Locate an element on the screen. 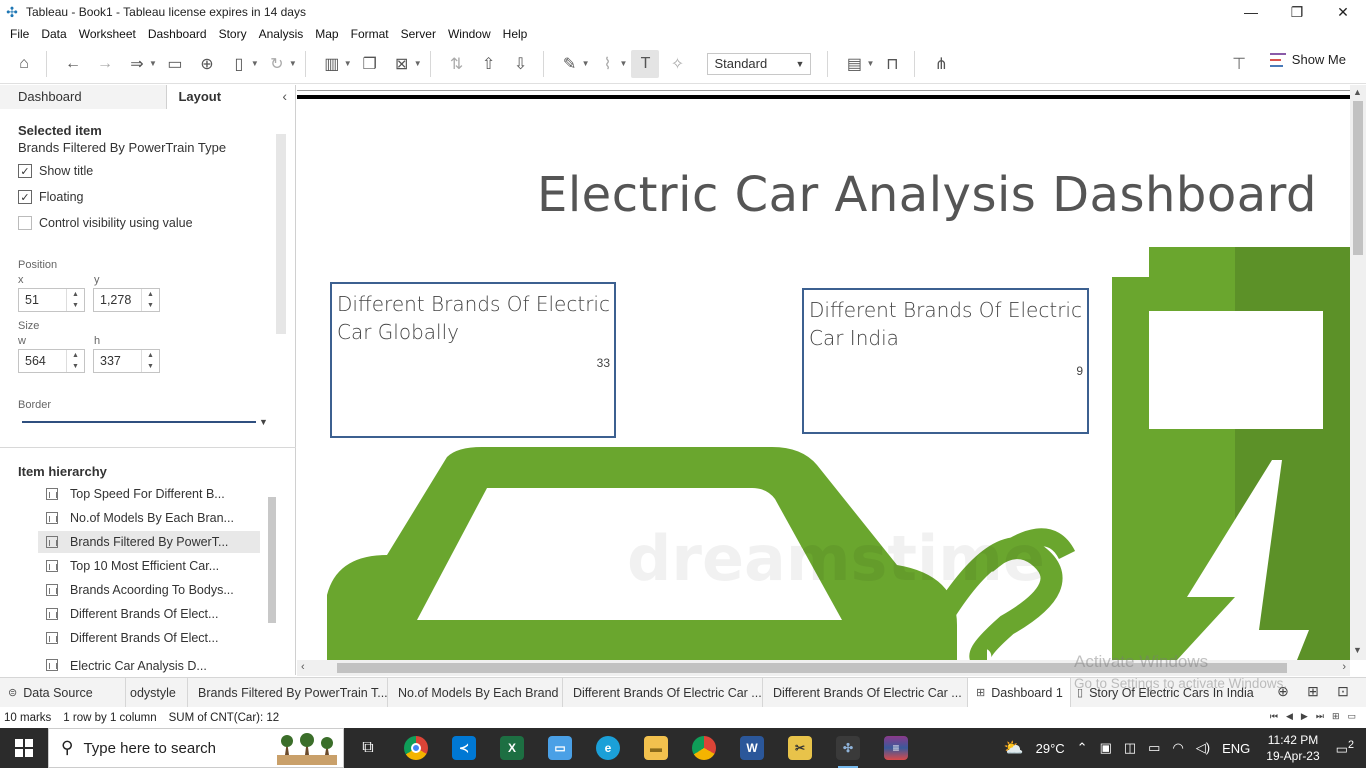 The image size is (1366, 768). panel-scrollbar is located at coordinates (281, 234).